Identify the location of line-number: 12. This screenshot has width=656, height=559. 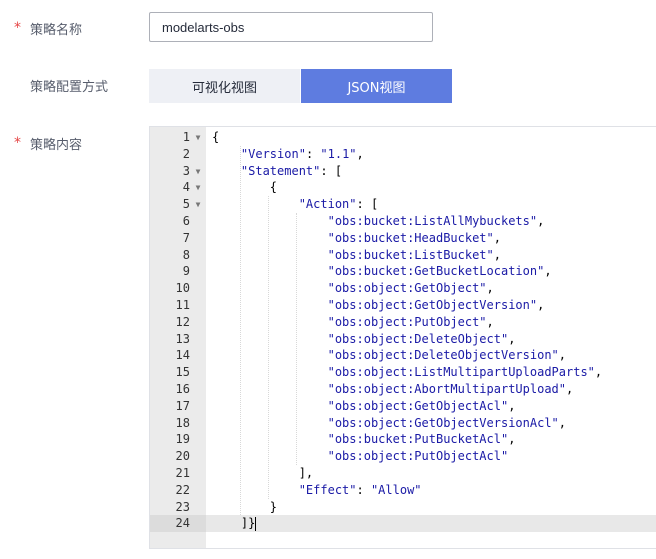
(182, 321).